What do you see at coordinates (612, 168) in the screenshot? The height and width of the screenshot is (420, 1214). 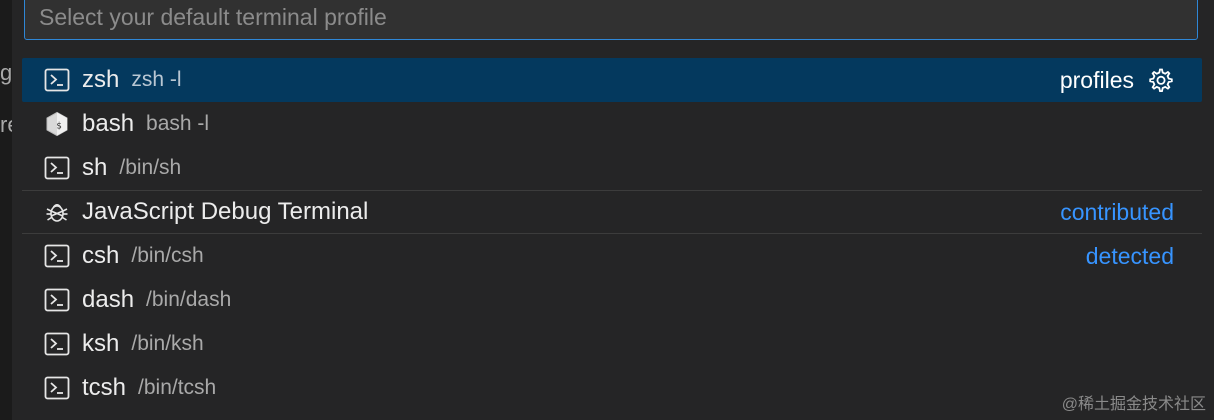 I see `profile-item-sh: sh /bin/sh` at bounding box center [612, 168].